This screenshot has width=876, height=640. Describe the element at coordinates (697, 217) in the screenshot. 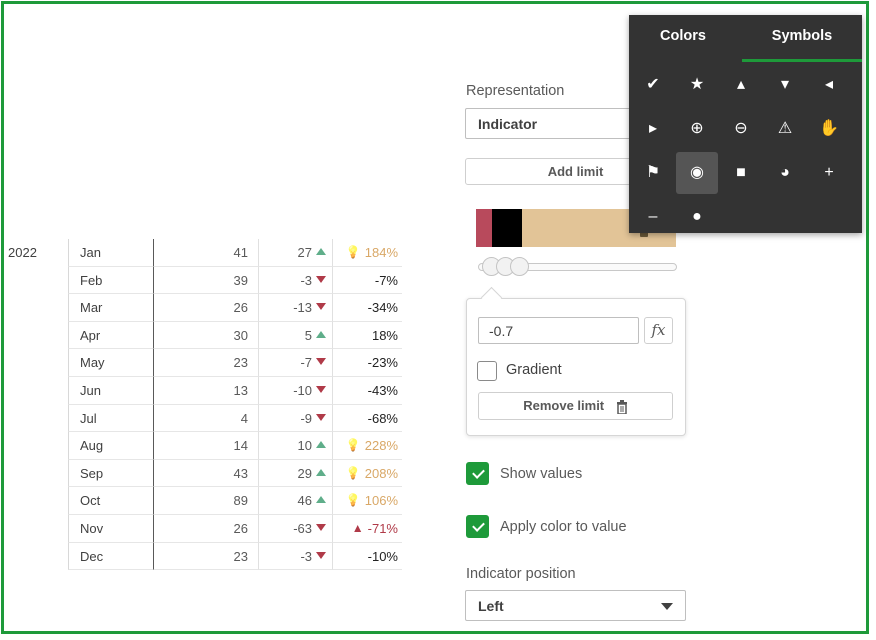

I see `circle-icon: ●` at that location.